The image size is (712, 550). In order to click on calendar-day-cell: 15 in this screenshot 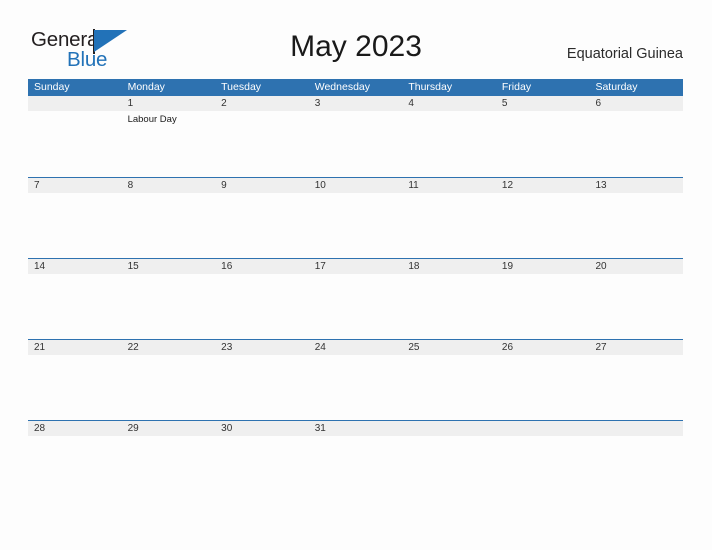, I will do `click(169, 299)`.